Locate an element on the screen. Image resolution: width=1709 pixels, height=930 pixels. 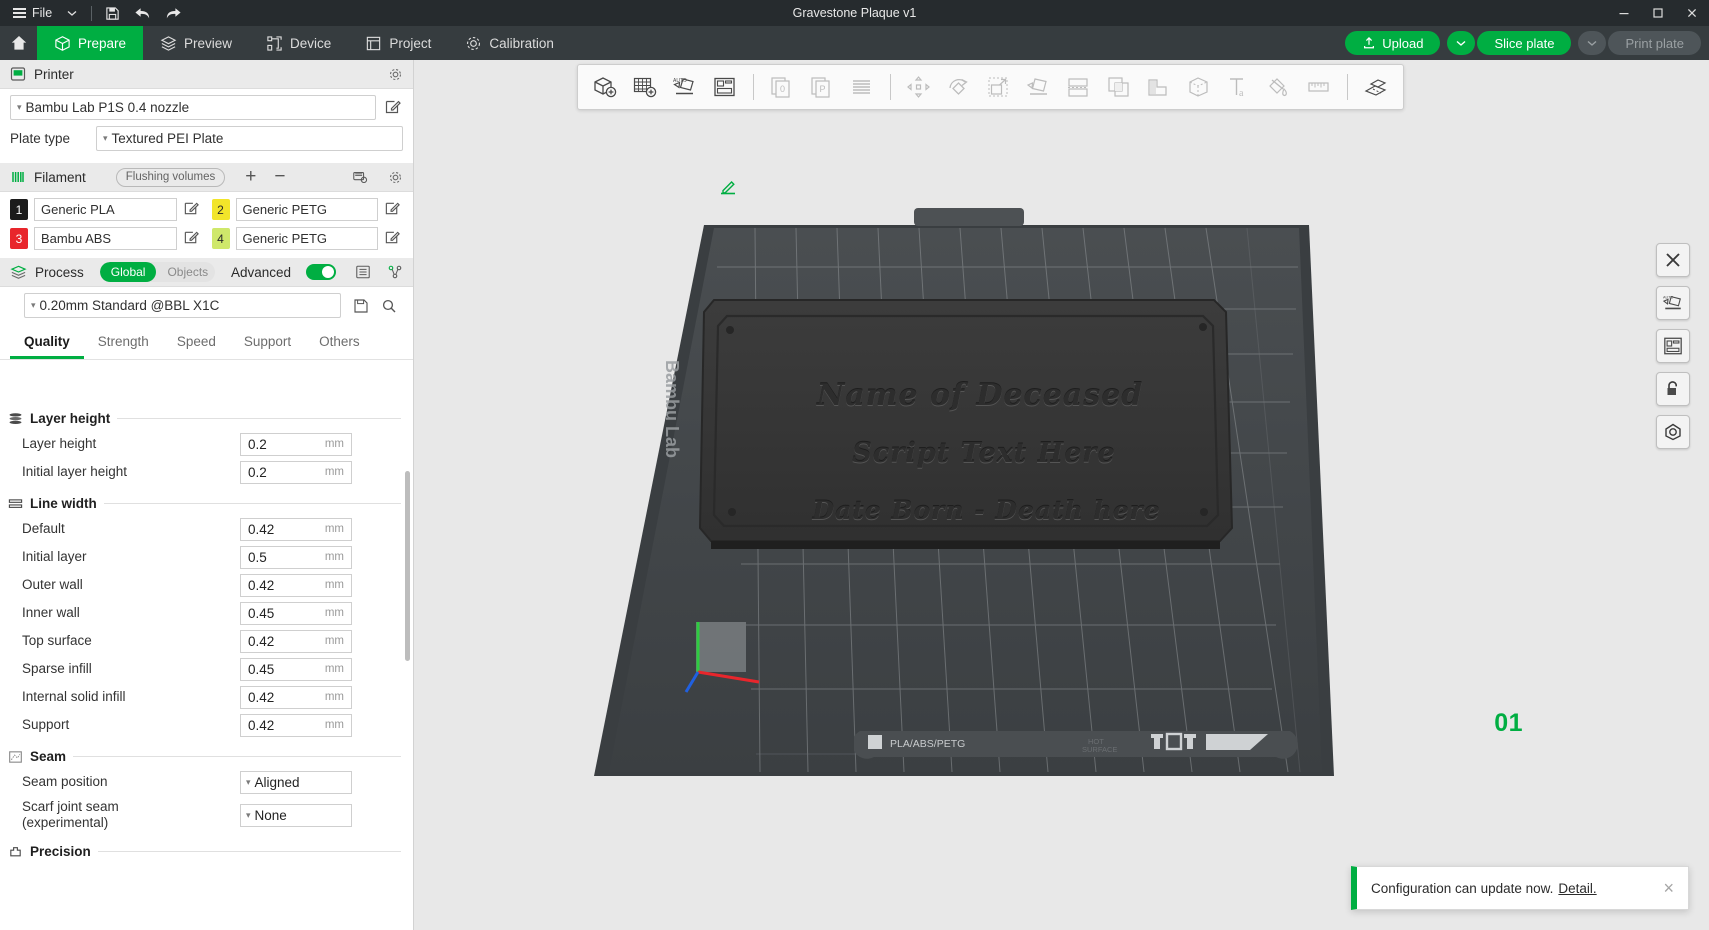
toast-detail-link: Detail. is located at coordinates (1577, 888).